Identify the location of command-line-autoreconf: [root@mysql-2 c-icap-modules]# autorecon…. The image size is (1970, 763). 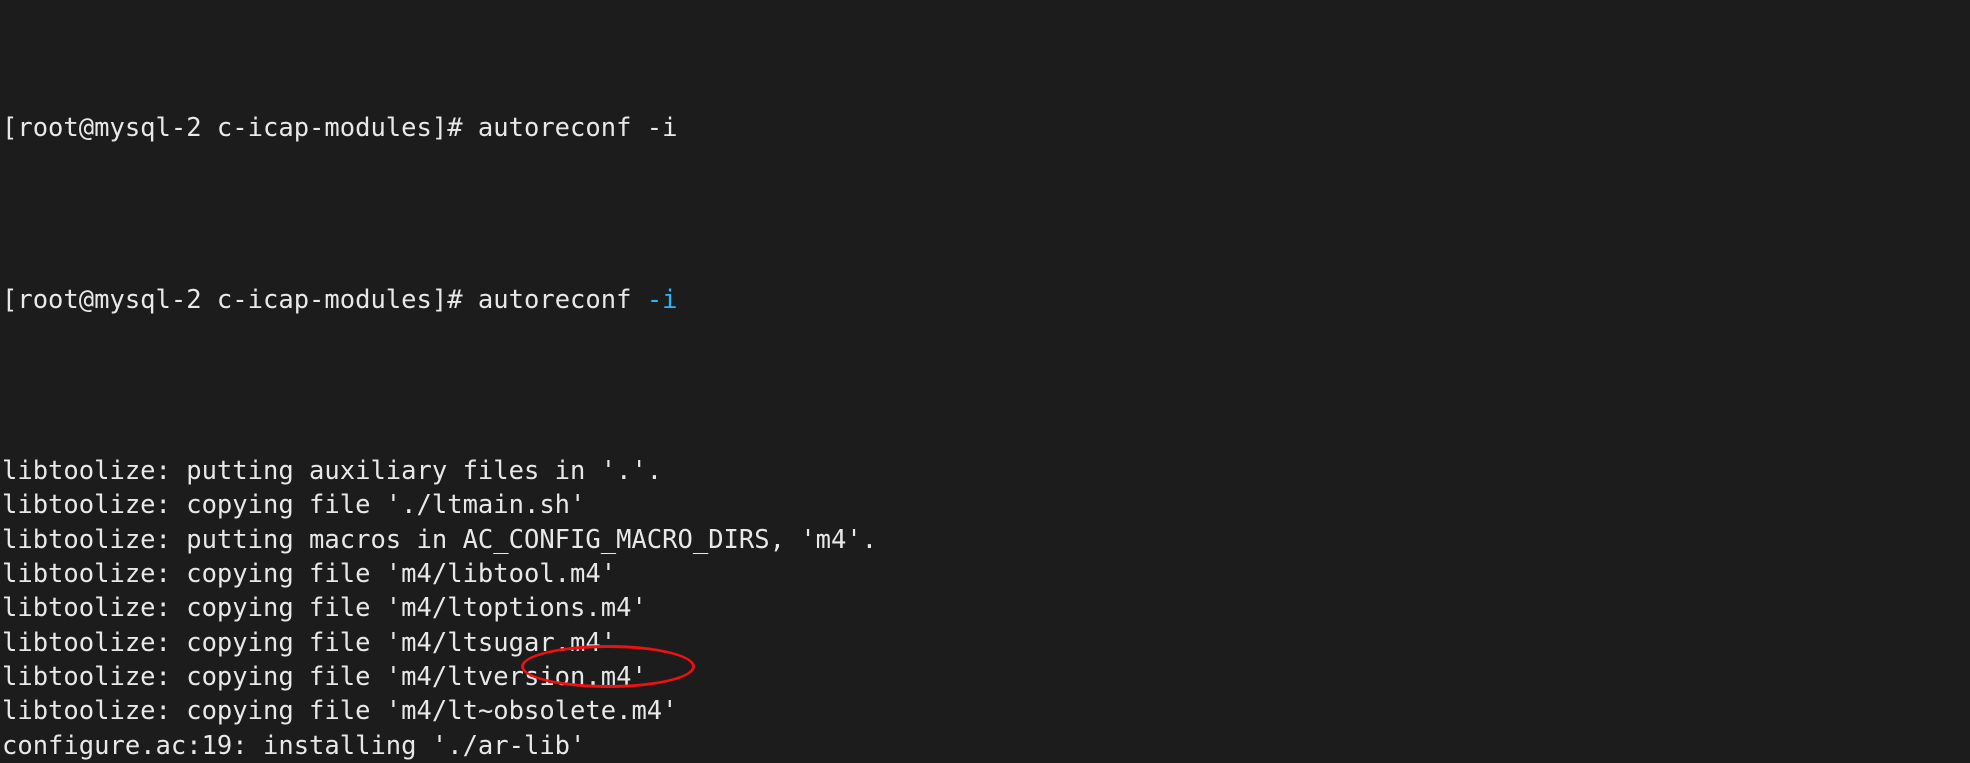
(702, 300).